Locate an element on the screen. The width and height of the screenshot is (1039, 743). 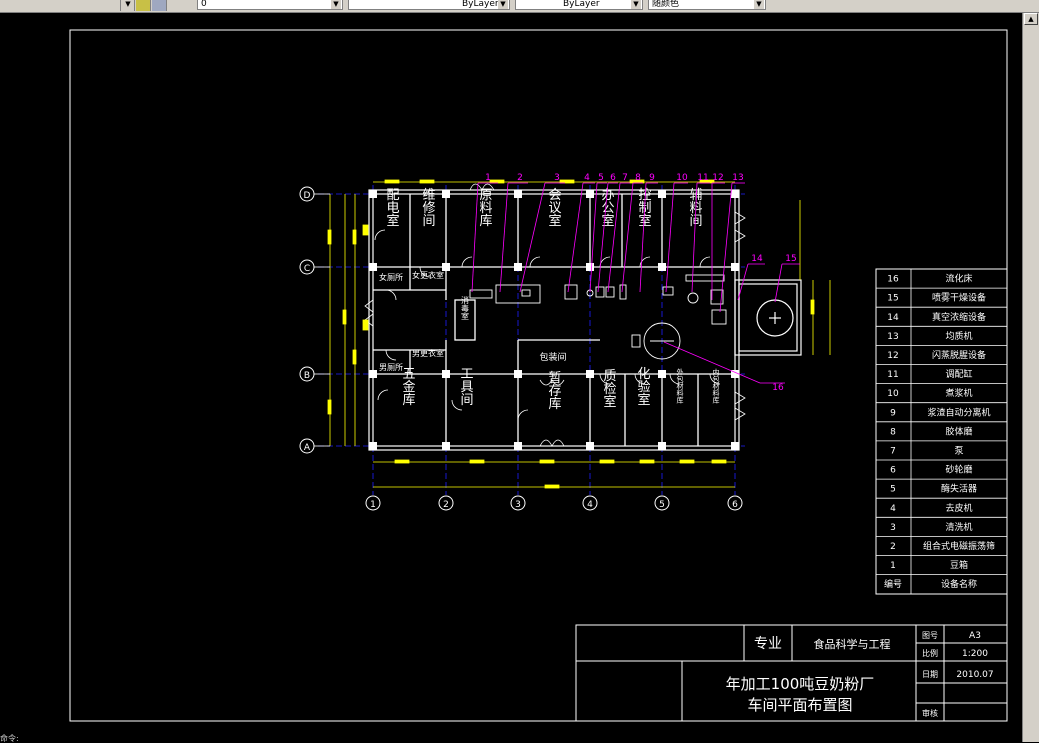
table-cell-name: 清洗机 is located at coordinates (958, 527).